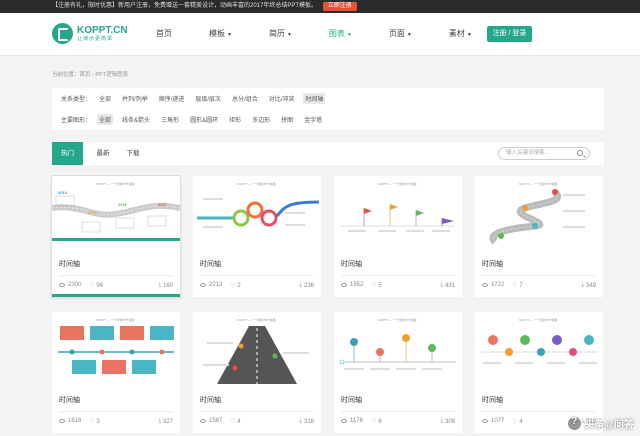  What do you see at coordinates (116, 212) in the screenshot?
I see `template-thumbnail: KOPPT — 一个整的PPT模板 2014 2015 2016 2017` at bounding box center [116, 212].